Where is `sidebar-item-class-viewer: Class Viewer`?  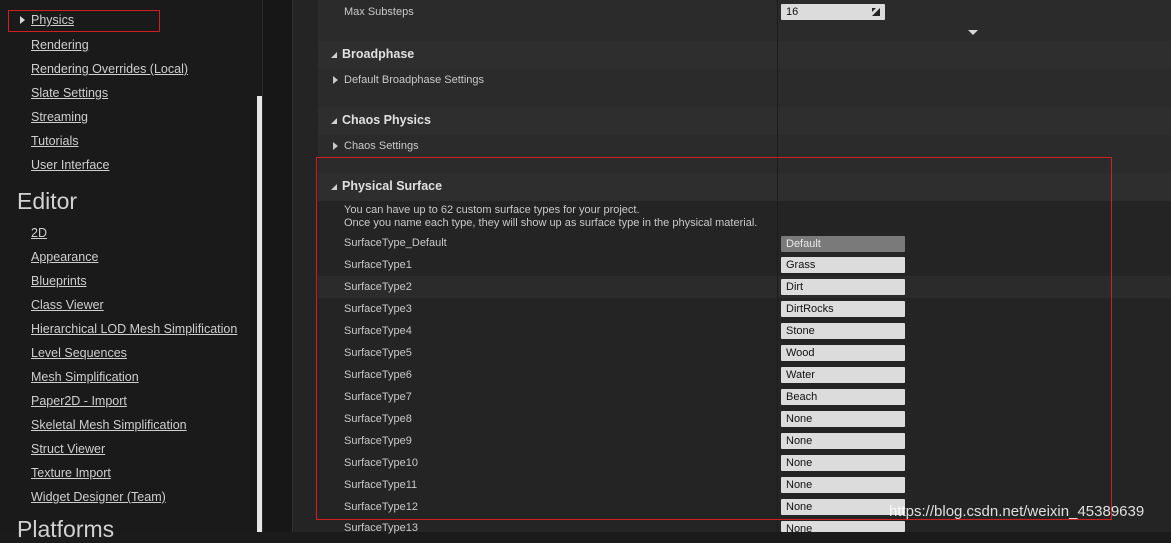 sidebar-item-class-viewer: Class Viewer is located at coordinates (67, 305).